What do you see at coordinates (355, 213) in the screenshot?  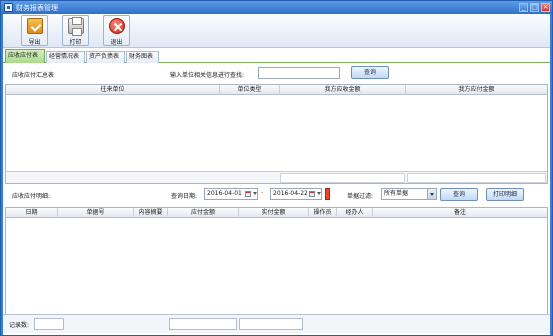 I see `detail-col-handler: 经办人` at bounding box center [355, 213].